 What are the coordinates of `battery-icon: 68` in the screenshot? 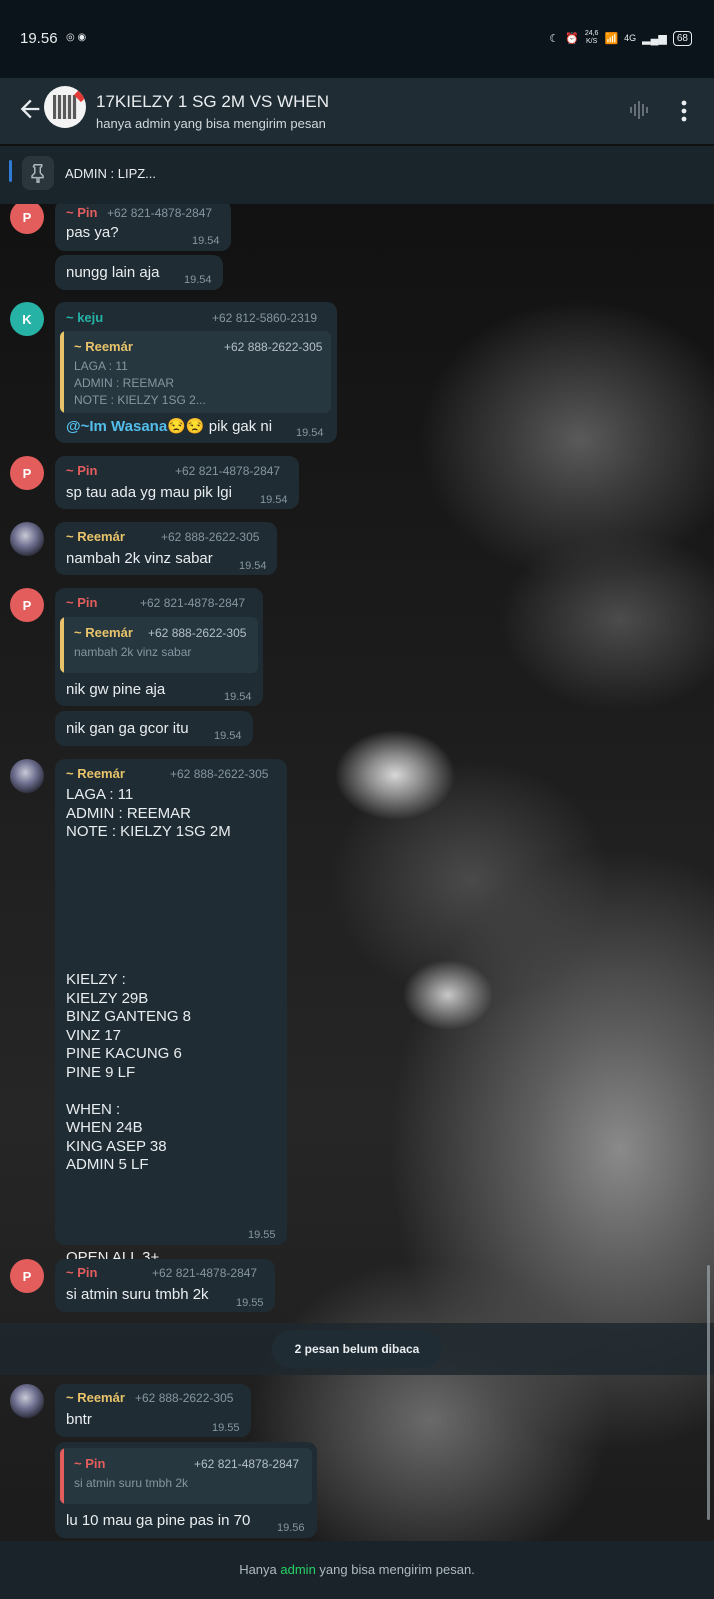 It's located at (682, 38).